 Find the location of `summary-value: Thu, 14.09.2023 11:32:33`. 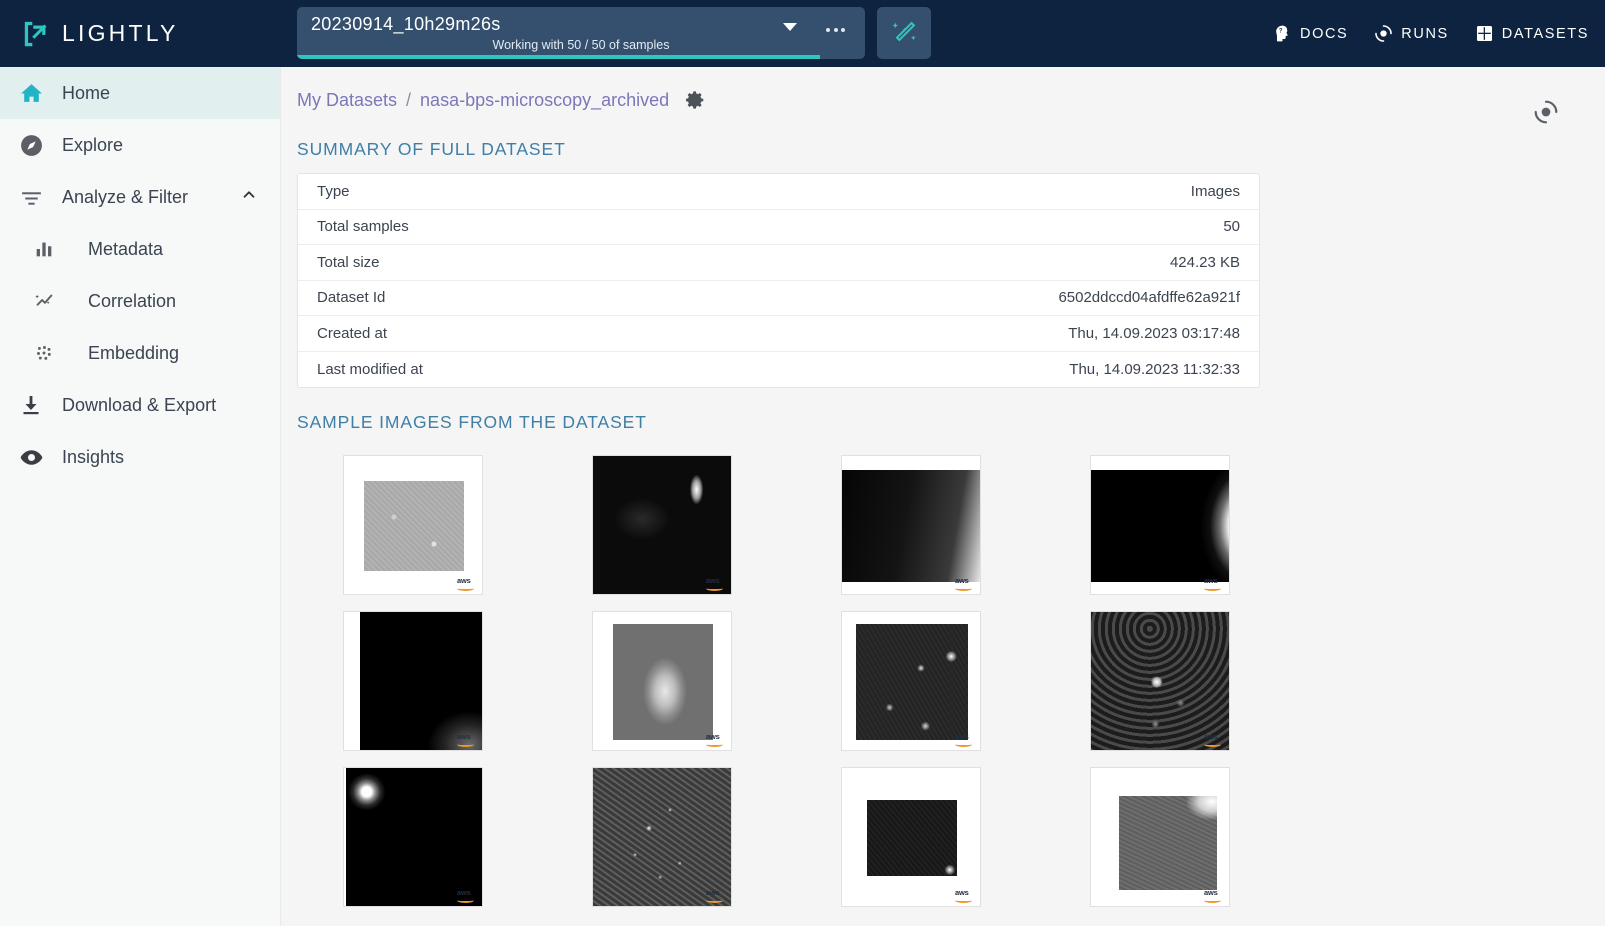

summary-value: Thu, 14.09.2023 11:32:33 is located at coordinates (1154, 369).